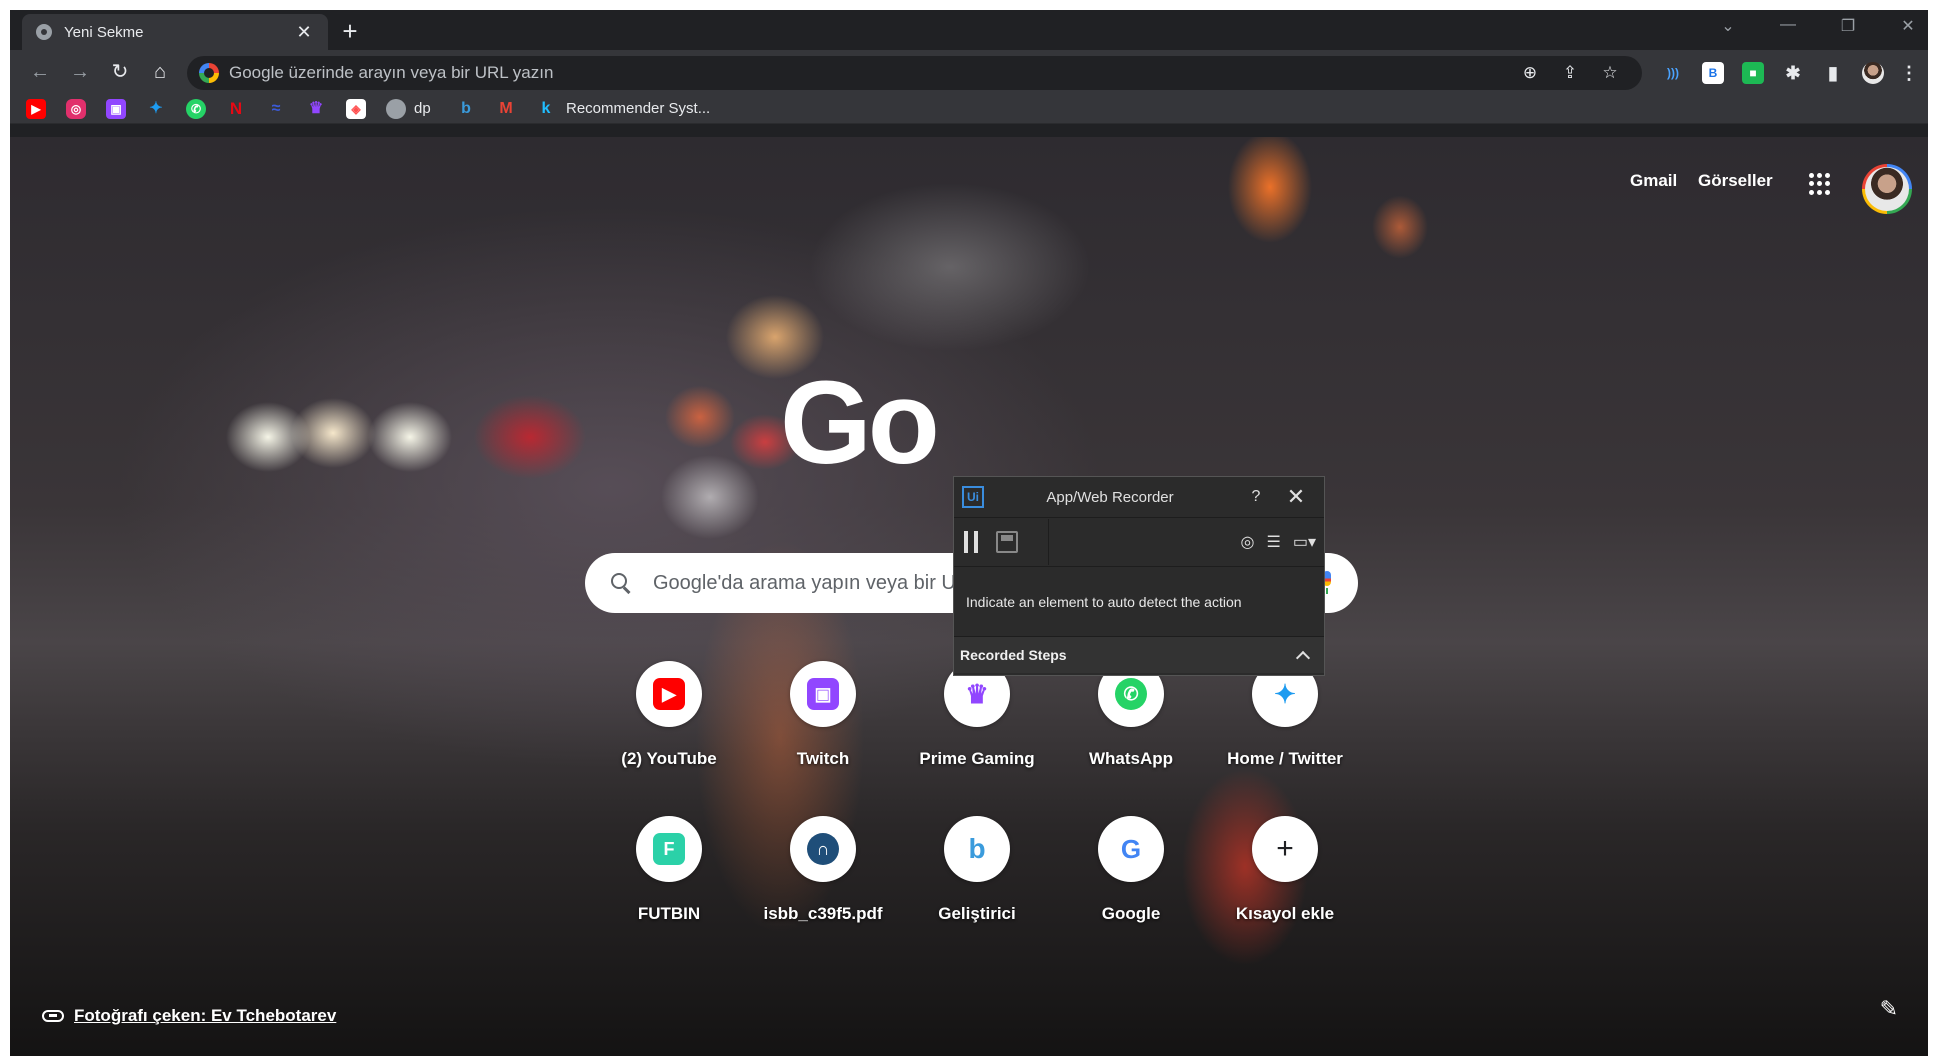 The image size is (1938, 1060). What do you see at coordinates (669, 715) in the screenshot?
I see `shortcut-youtube: ▶ (2) YouTube` at bounding box center [669, 715].